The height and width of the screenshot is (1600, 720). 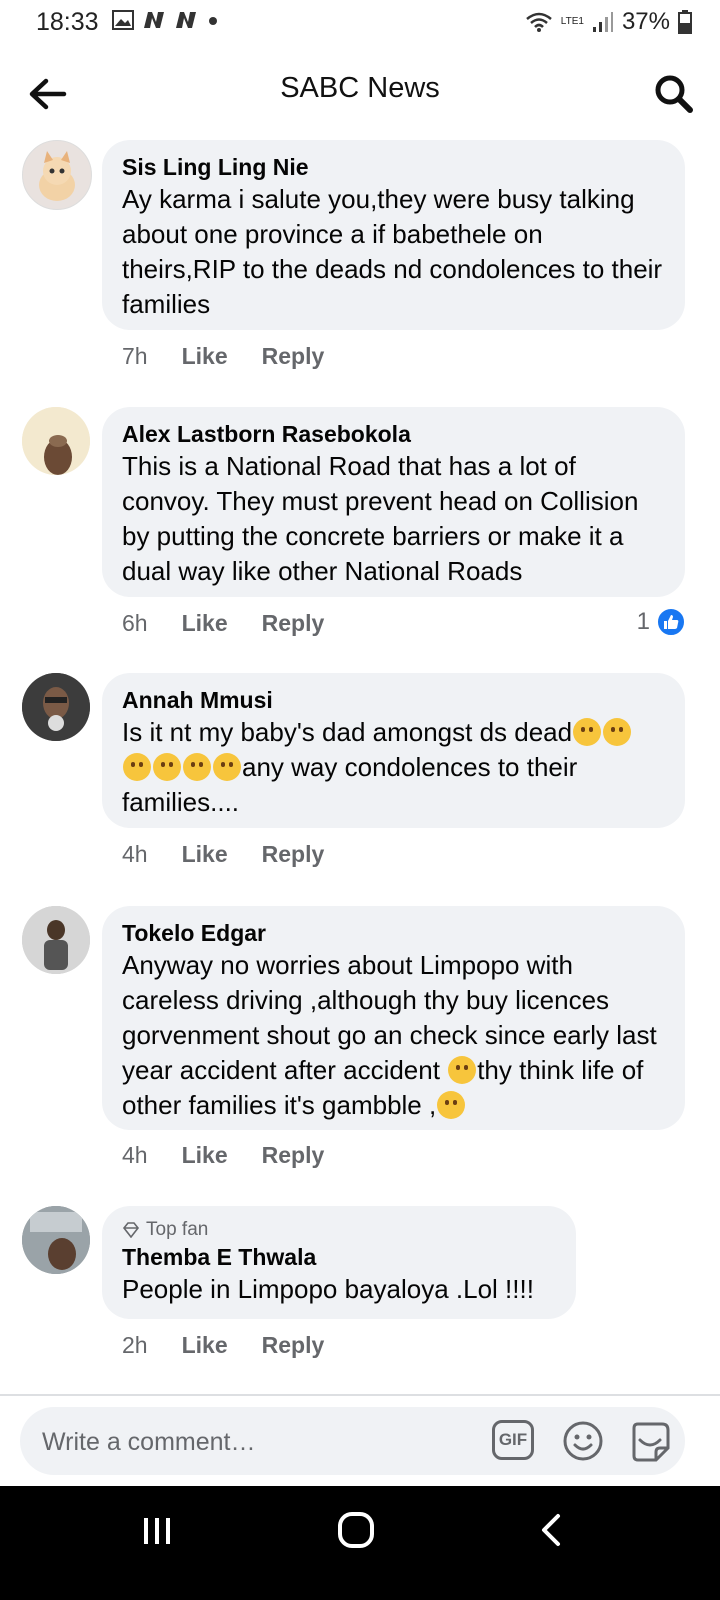 What do you see at coordinates (213, 21) in the screenshot?
I see `dot-icon` at bounding box center [213, 21].